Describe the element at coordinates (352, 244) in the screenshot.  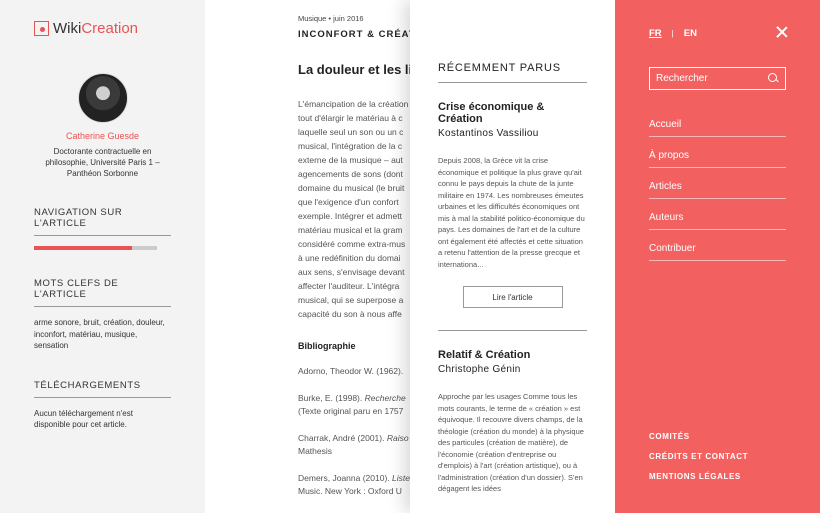
I see `body-line: considéré comme extra-mus` at that location.